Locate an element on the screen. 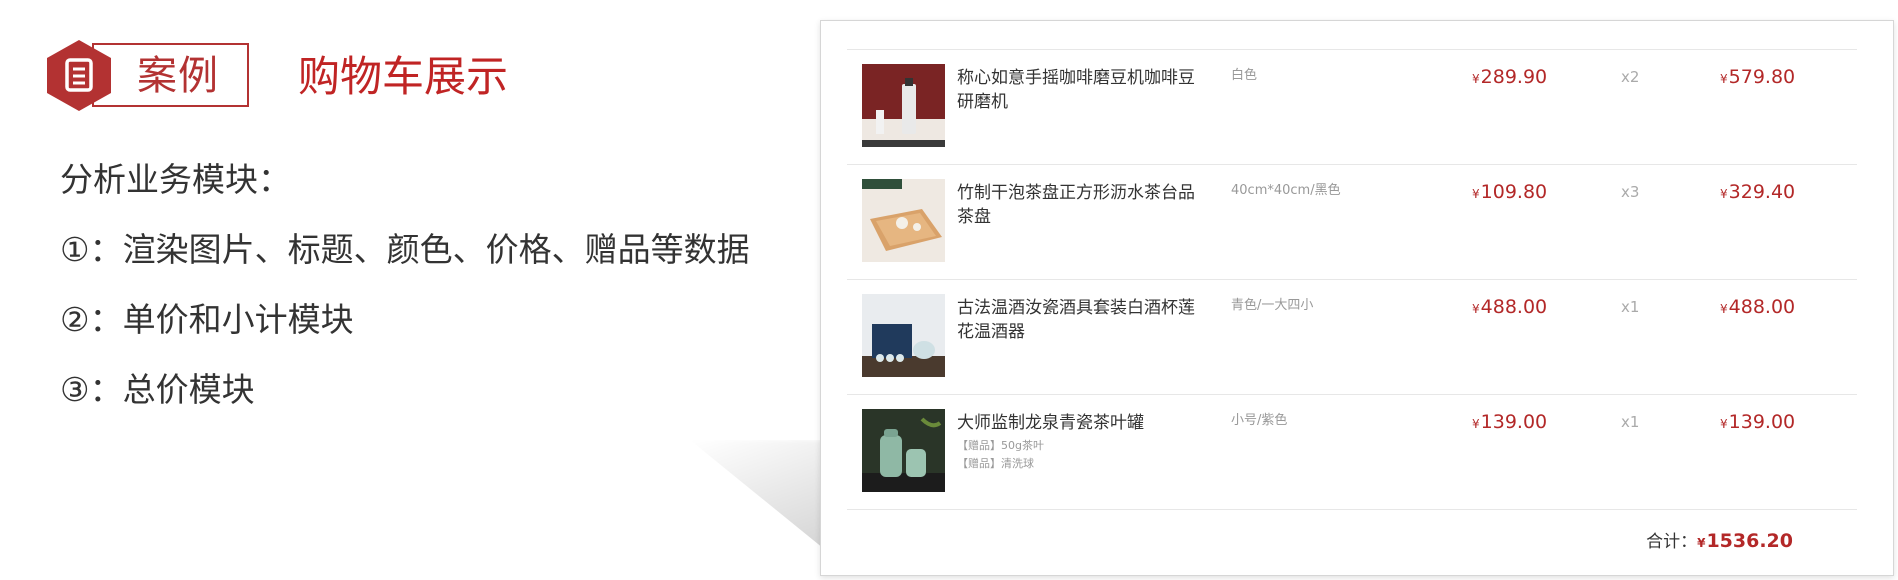 The height and width of the screenshot is (580, 1898). item-name: 称心如意手摇咖啡磨豆机咖啡豆研磨机 is located at coordinates (1082, 90).